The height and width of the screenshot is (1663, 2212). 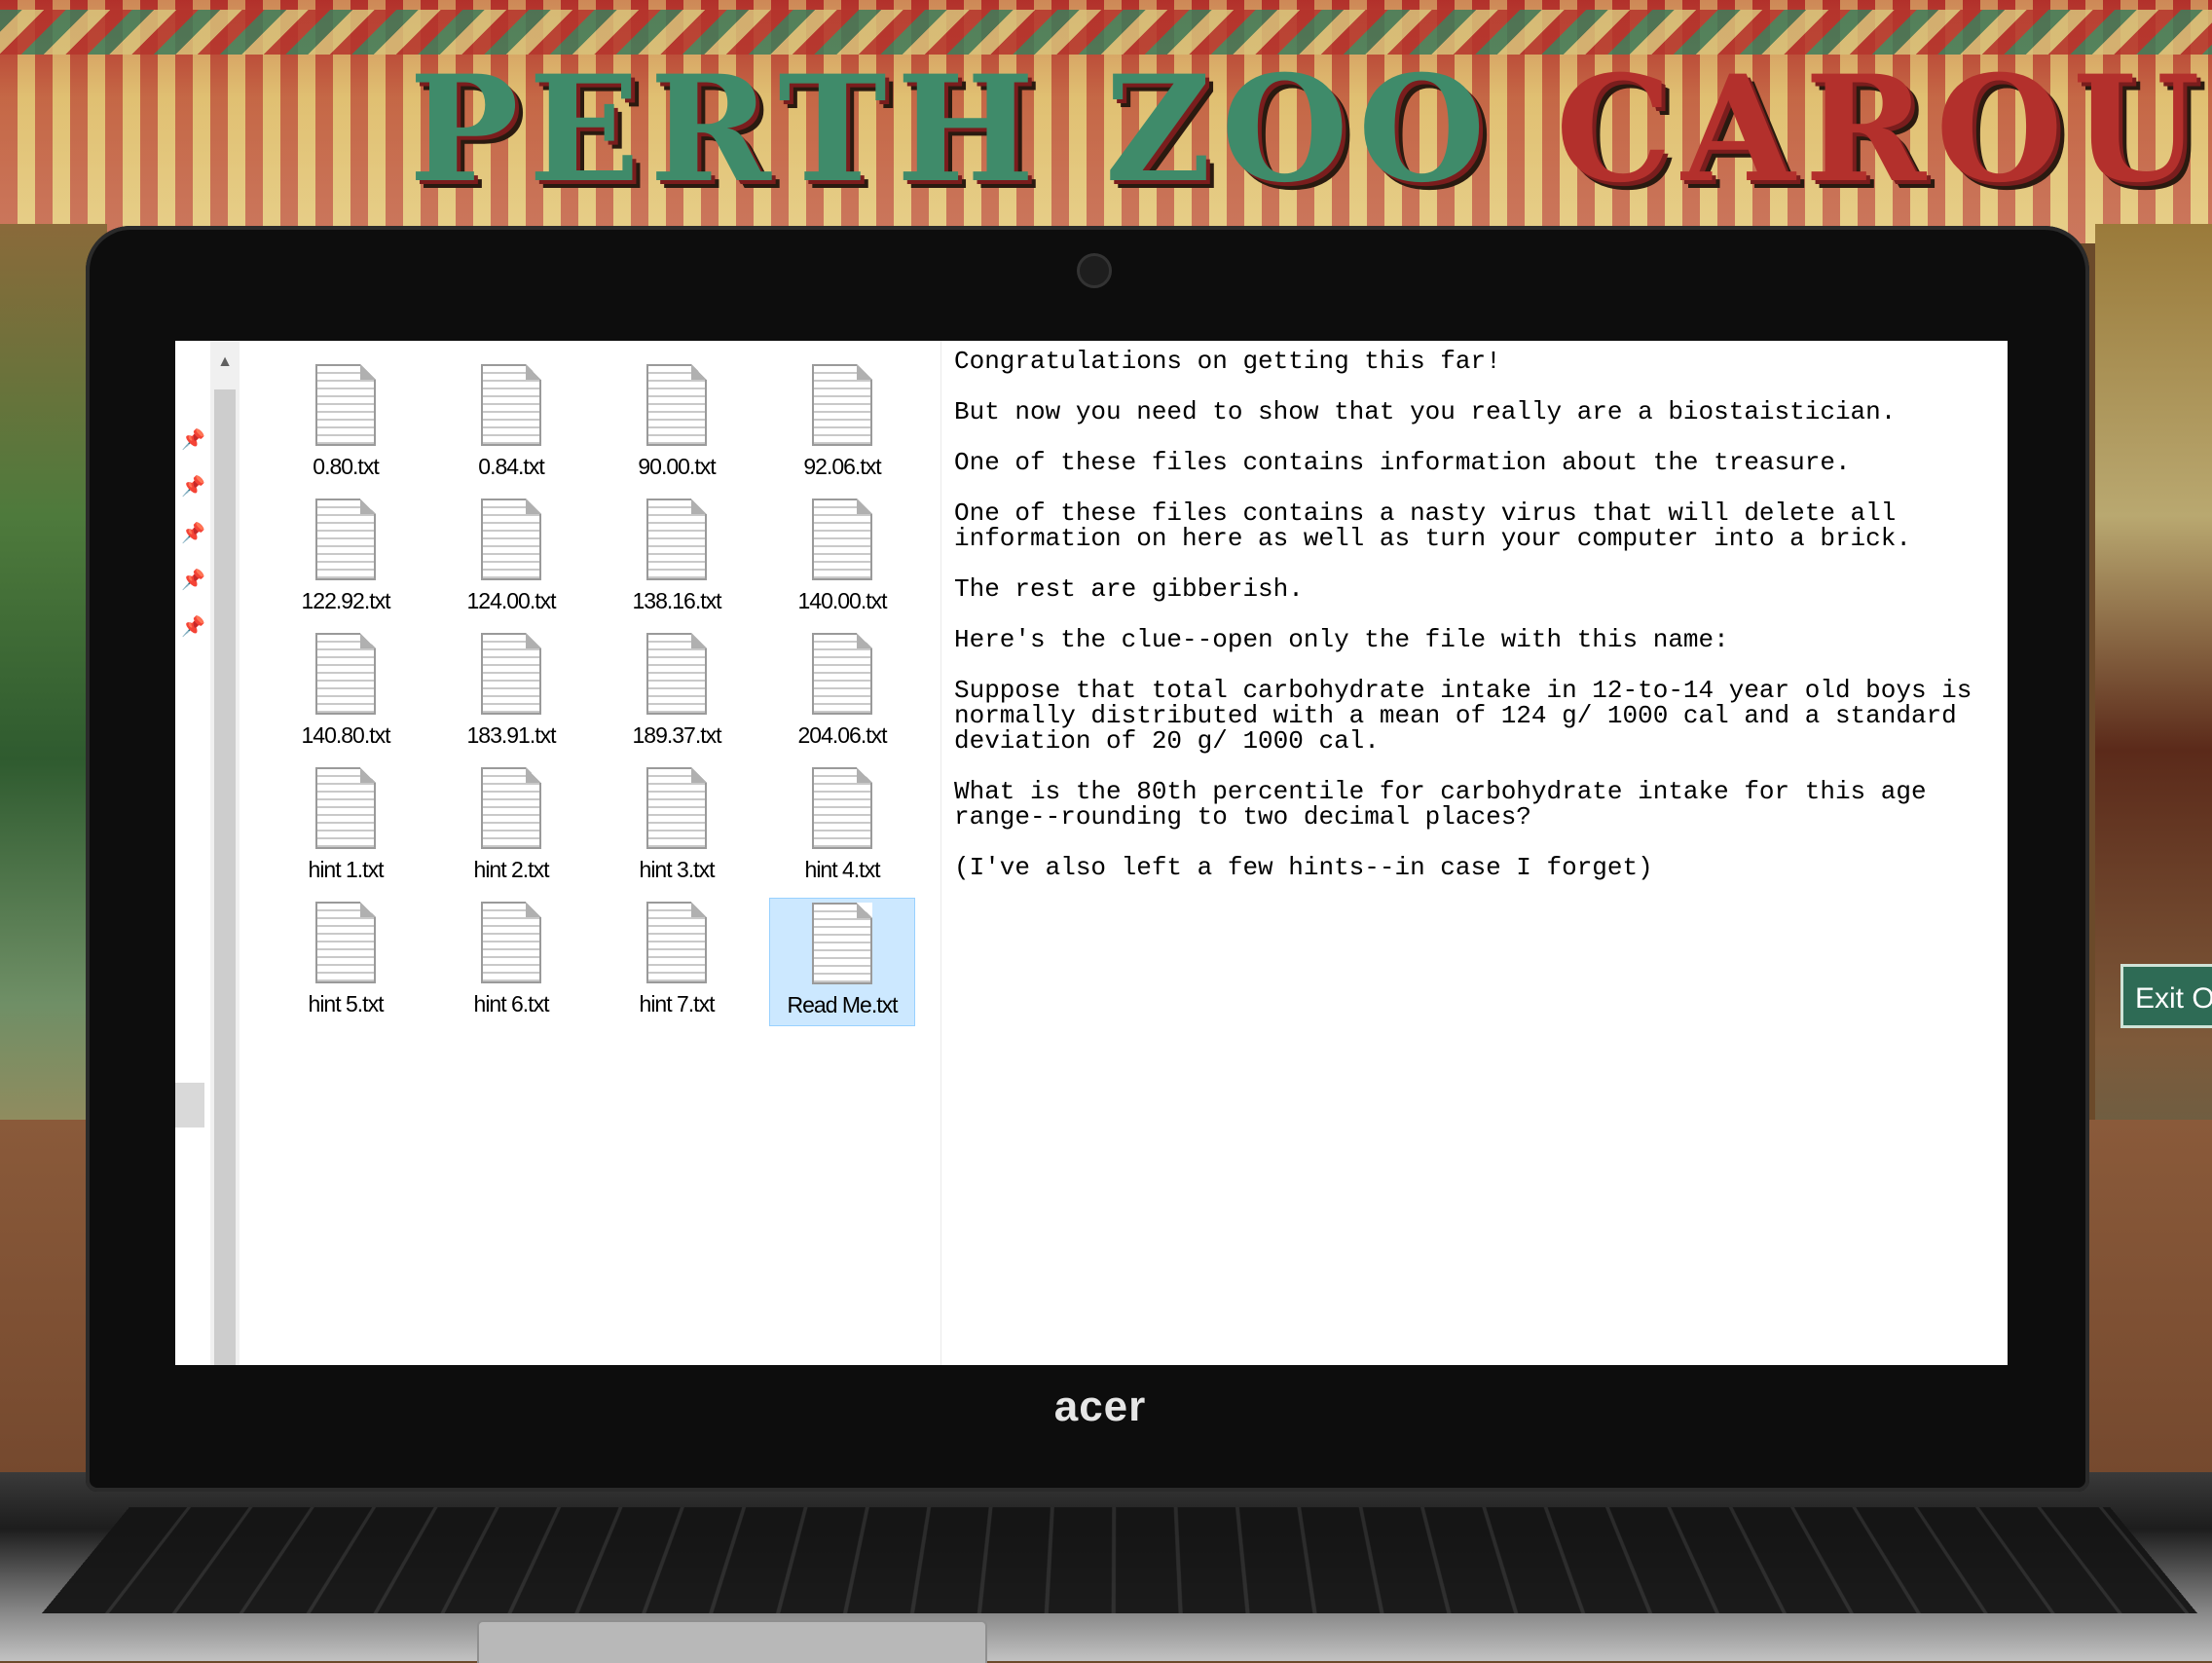 What do you see at coordinates (842, 466) in the screenshot?
I see `file-name: 92.06.txt` at bounding box center [842, 466].